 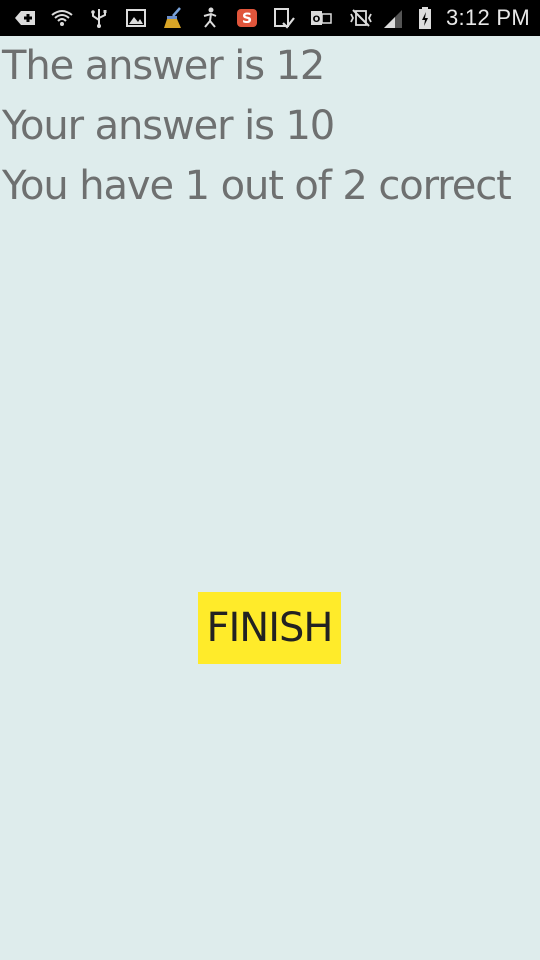 What do you see at coordinates (62, 18) in the screenshot?
I see `wifi-icon` at bounding box center [62, 18].